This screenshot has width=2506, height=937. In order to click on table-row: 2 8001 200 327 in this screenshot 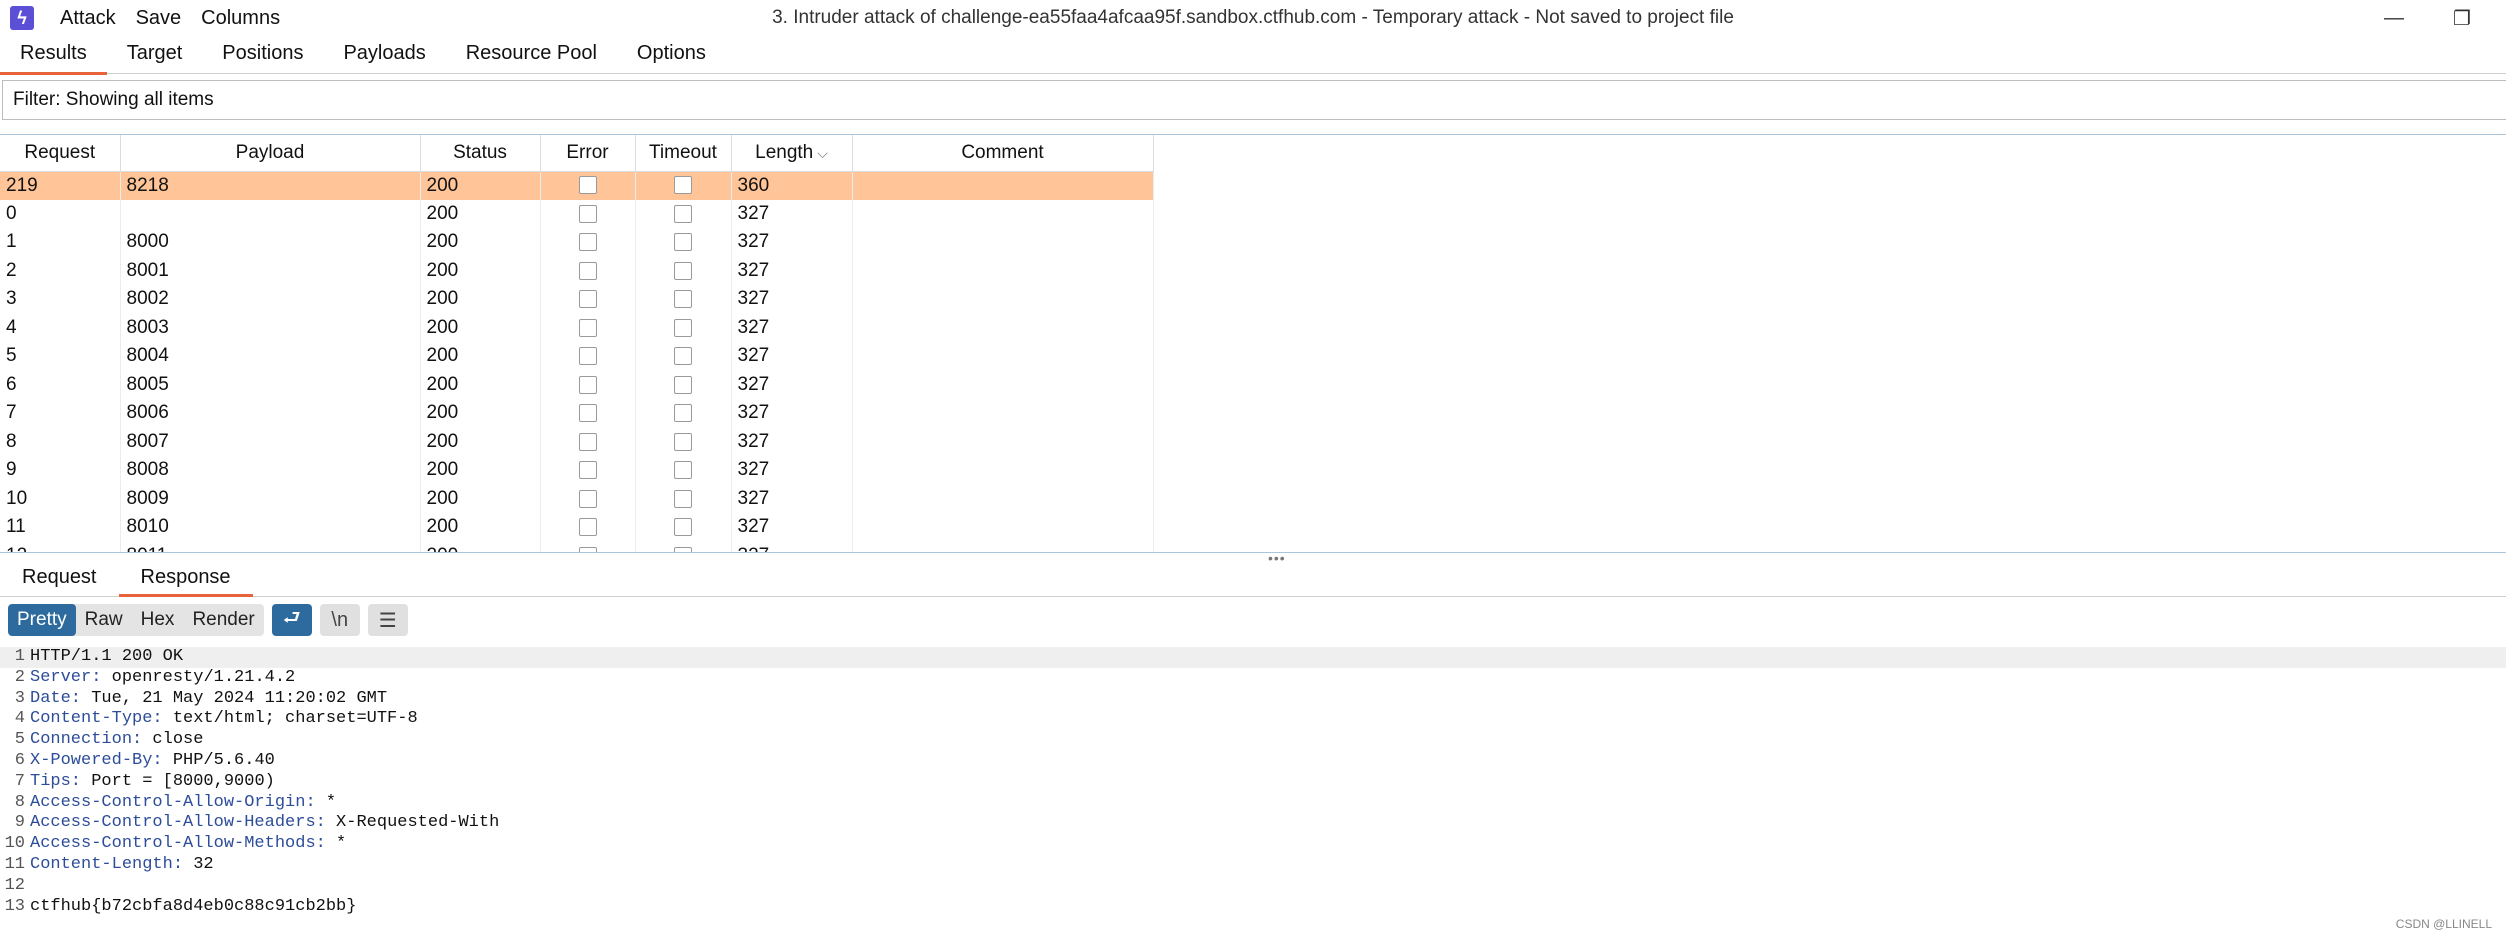, I will do `click(577, 270)`.